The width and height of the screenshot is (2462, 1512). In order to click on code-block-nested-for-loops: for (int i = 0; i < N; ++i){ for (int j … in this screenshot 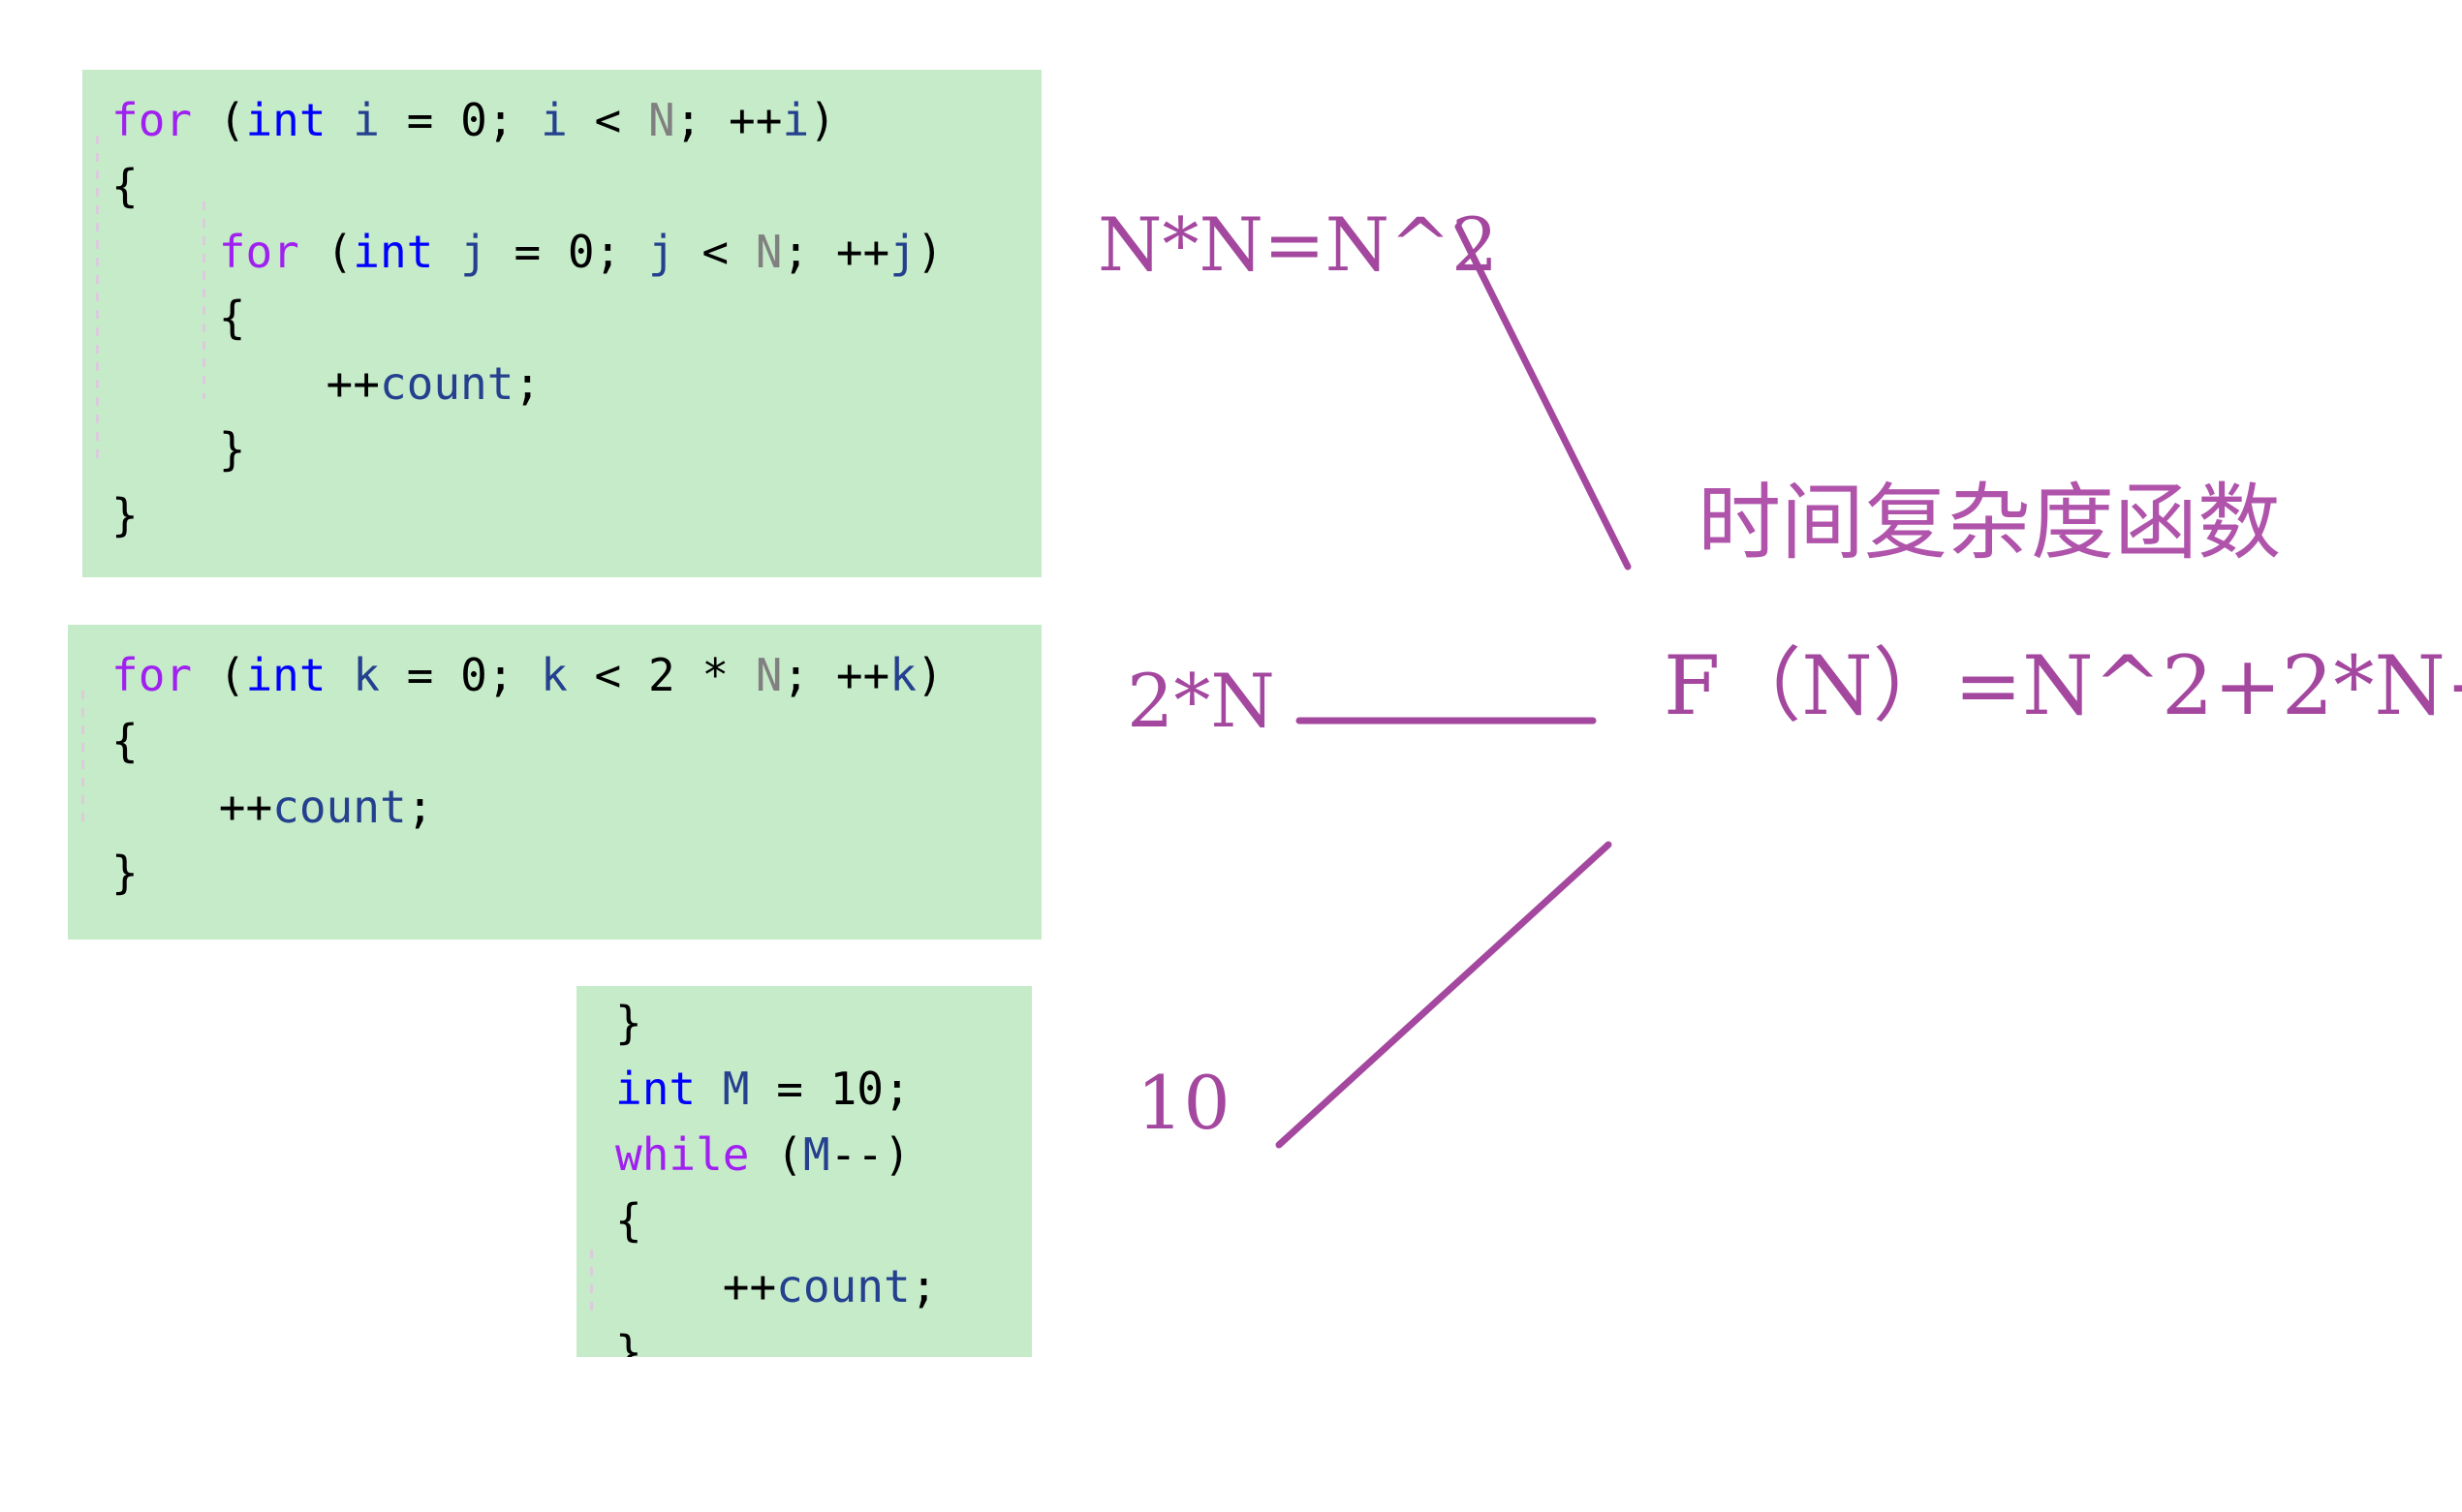, I will do `click(562, 323)`.